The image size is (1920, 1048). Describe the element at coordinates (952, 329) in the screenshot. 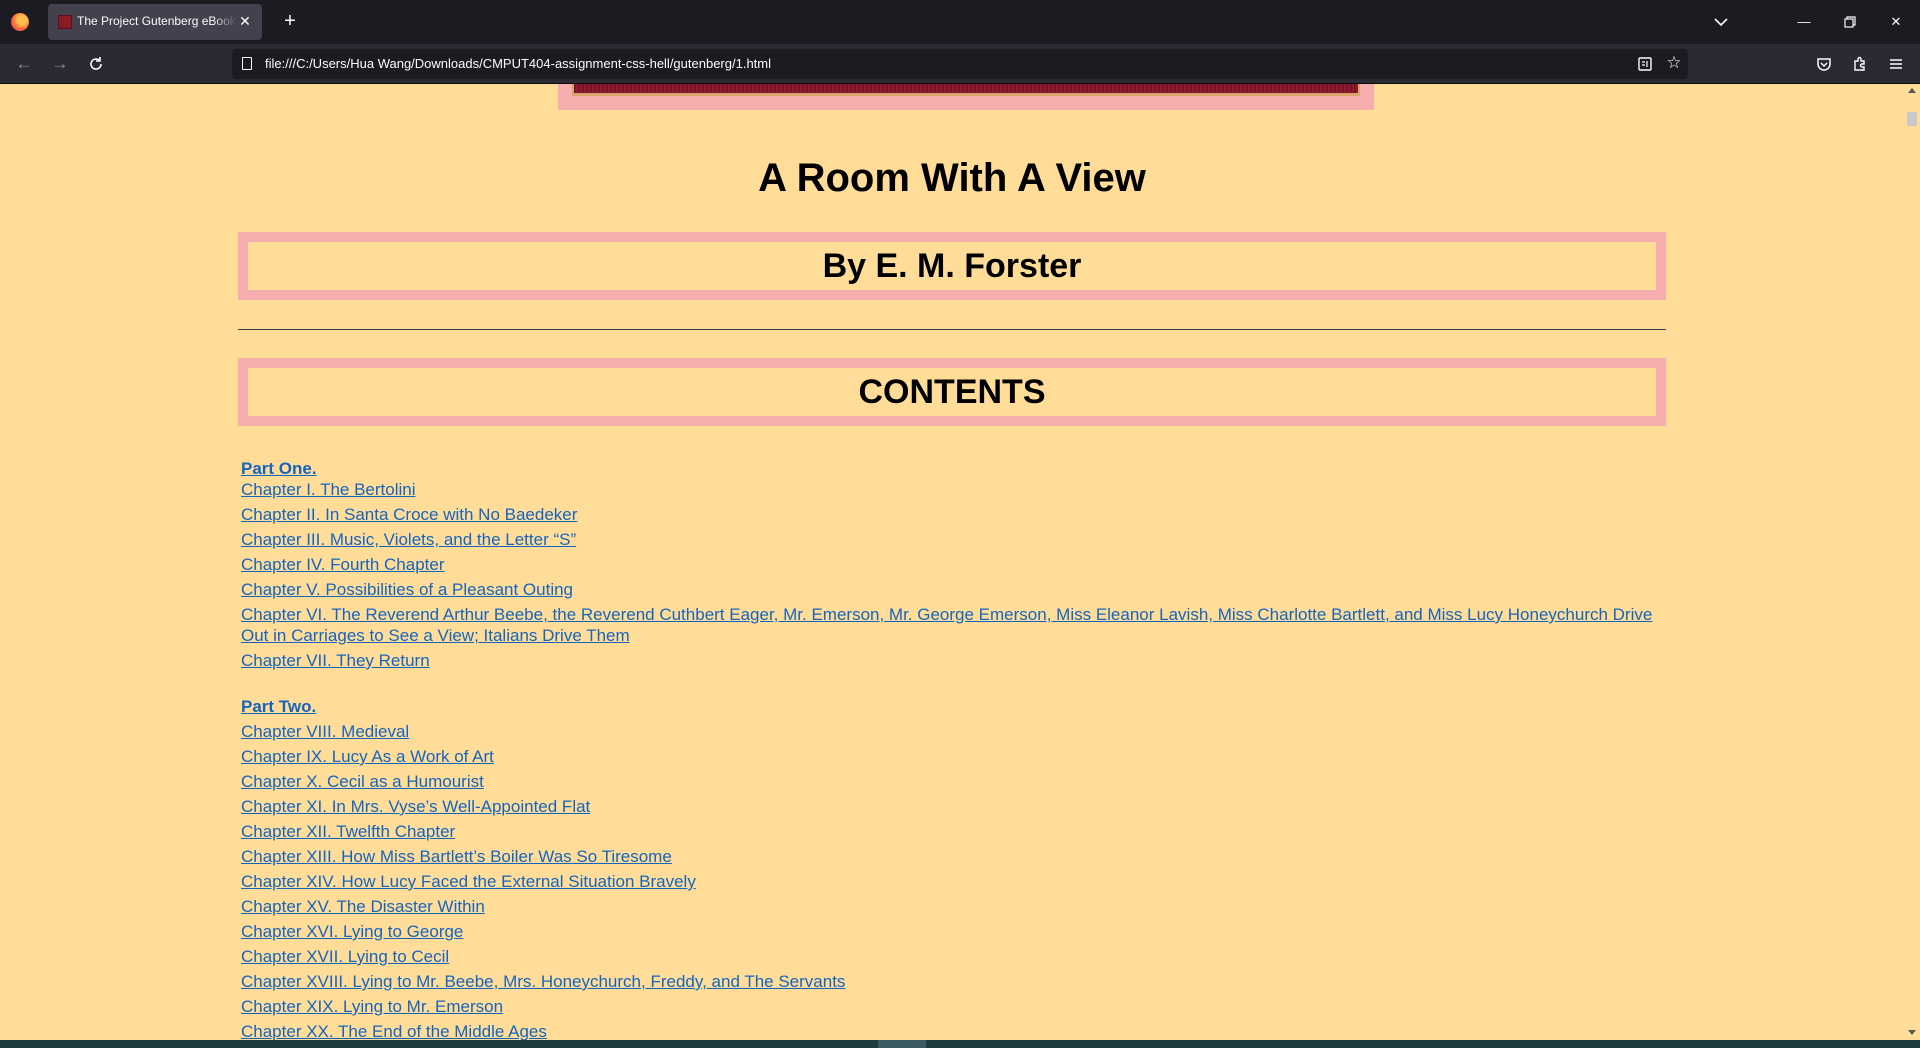

I see `horizontal-rule` at that location.